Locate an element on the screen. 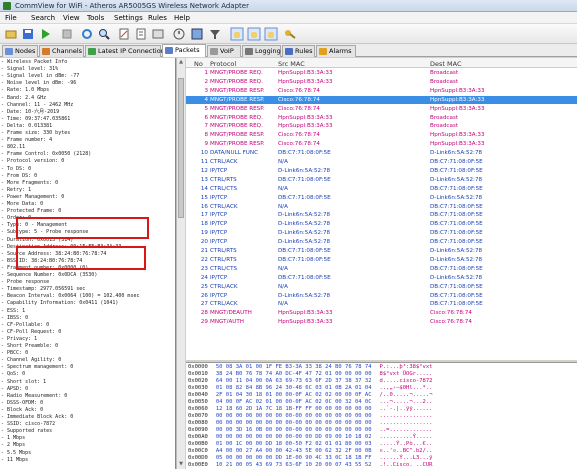 The image size is (577, 469). refresh-icon is located at coordinates (87, 34).